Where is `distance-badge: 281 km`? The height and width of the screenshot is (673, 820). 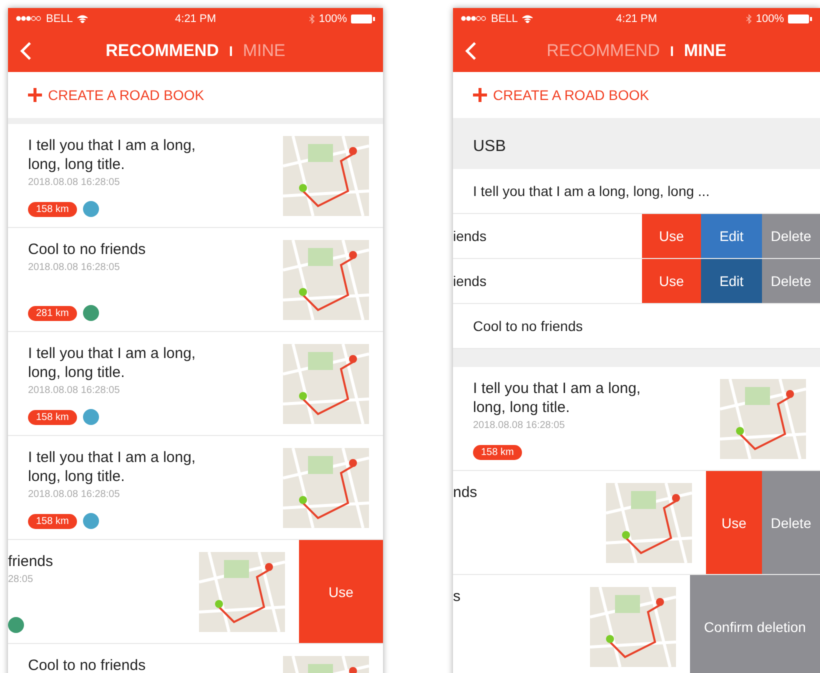 distance-badge: 281 km is located at coordinates (52, 313).